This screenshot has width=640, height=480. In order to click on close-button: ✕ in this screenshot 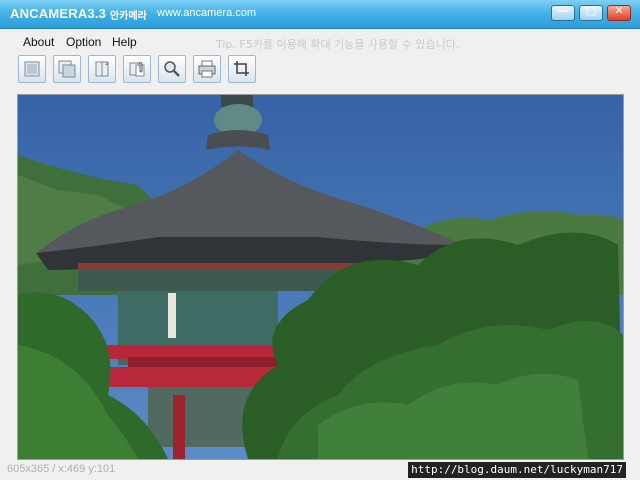, I will do `click(619, 12)`.